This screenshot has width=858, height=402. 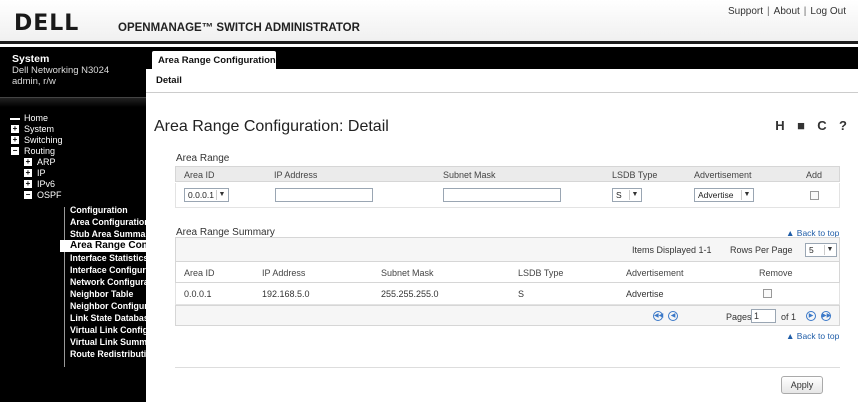 What do you see at coordinates (73, 102) in the screenshot?
I see `sidebar-divider` at bounding box center [73, 102].